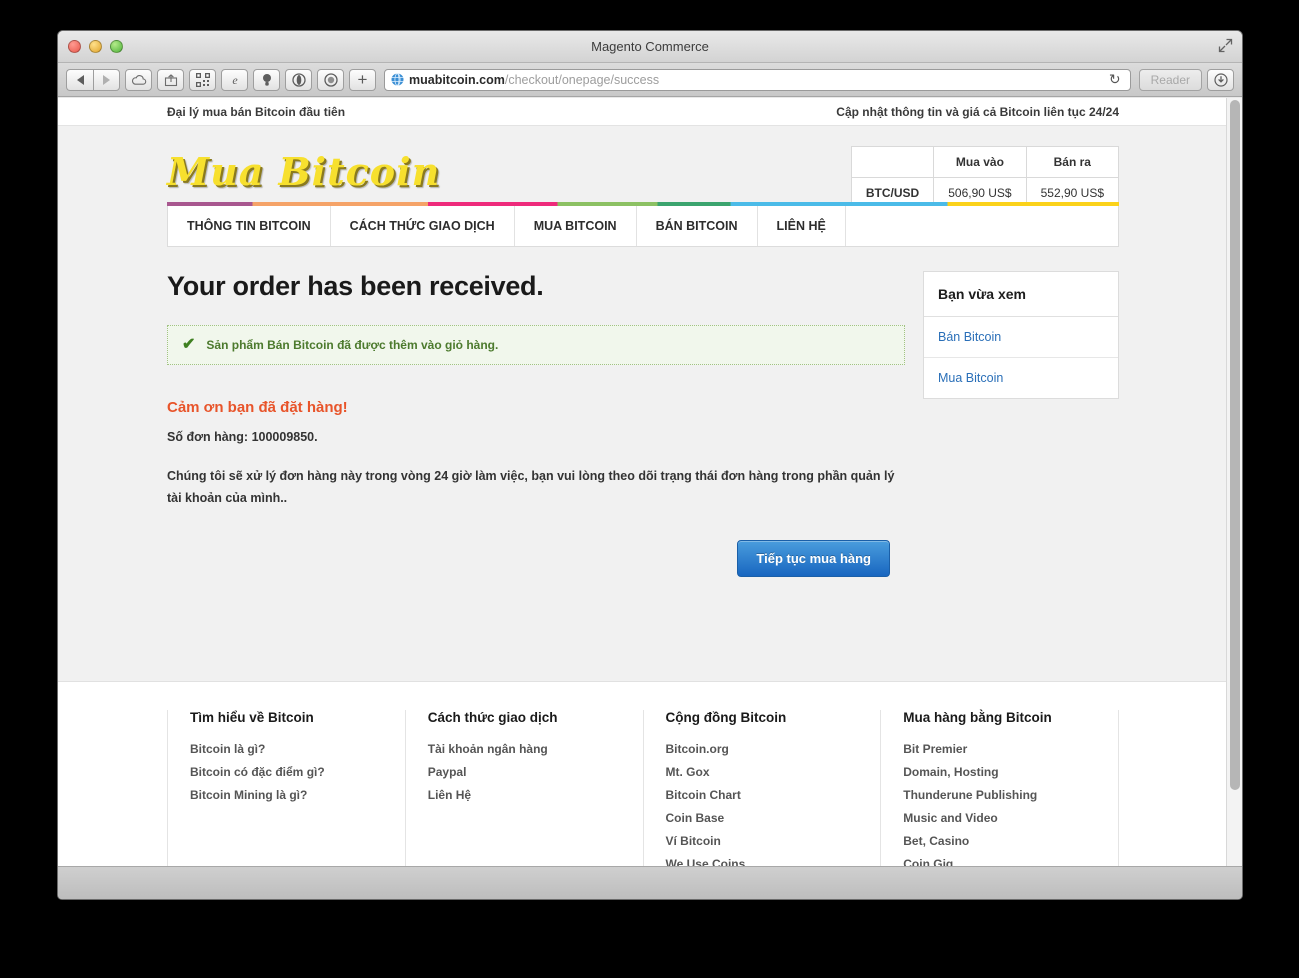  Describe the element at coordinates (1116, 79) in the screenshot. I see `reload-icon: ↻` at that location.